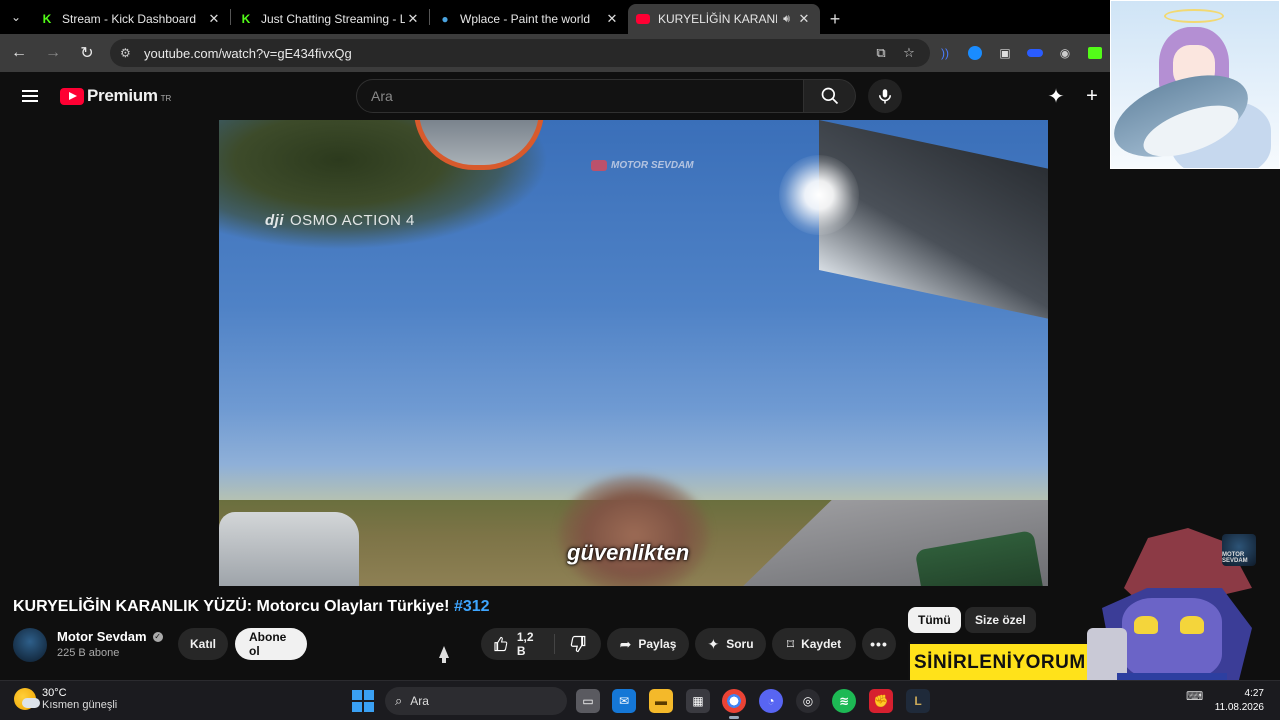 The image size is (1280, 720). I want to click on thumbs-up-icon, so click(501, 644).